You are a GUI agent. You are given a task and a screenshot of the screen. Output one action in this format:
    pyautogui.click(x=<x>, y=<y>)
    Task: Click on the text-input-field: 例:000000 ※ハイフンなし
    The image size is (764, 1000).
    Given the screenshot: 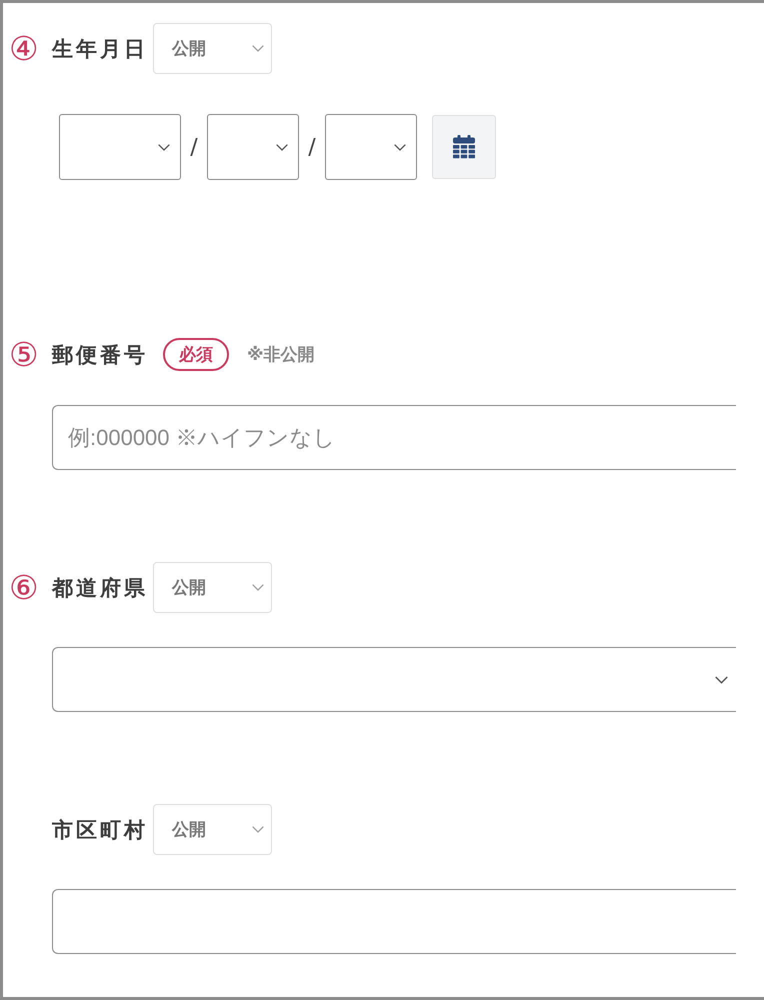 What is the action you would take?
    pyautogui.click(x=394, y=437)
    